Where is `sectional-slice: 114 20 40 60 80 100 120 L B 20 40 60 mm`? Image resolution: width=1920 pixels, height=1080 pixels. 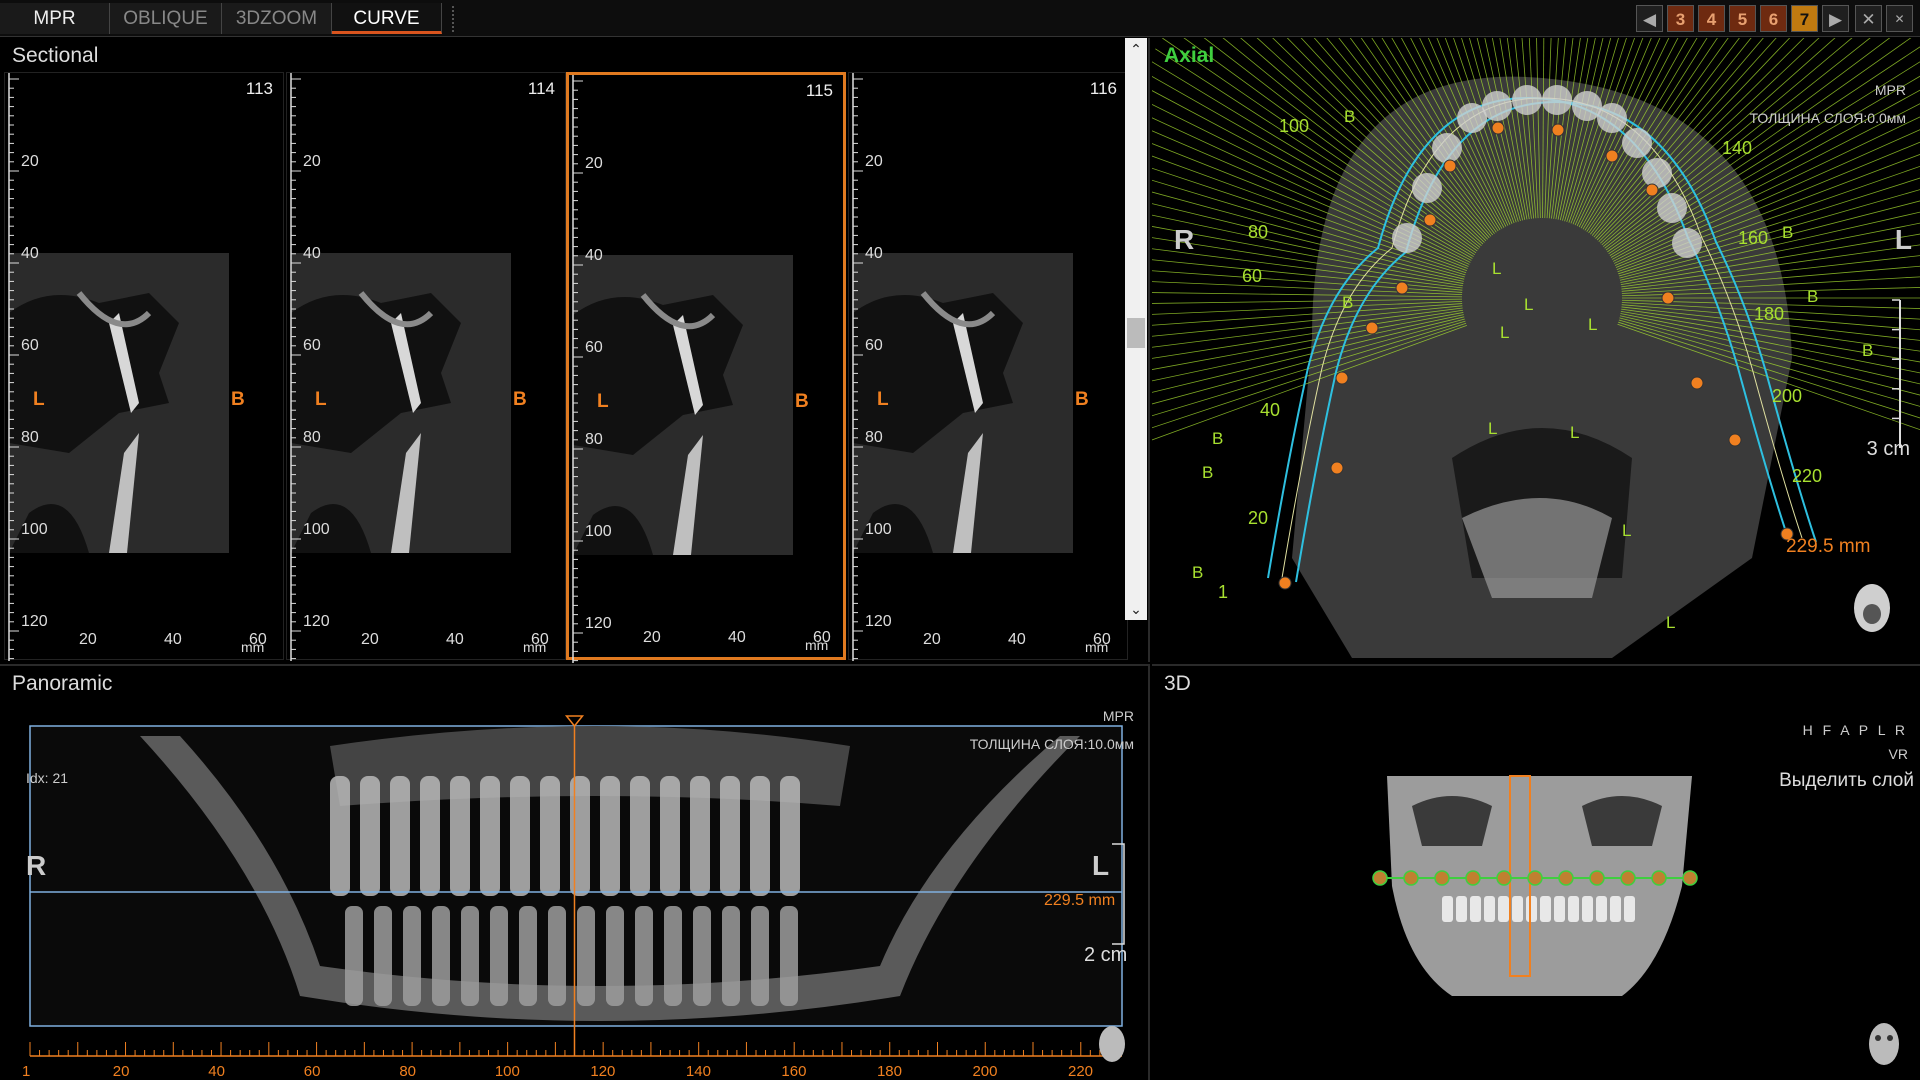
sectional-slice: 114 20 40 60 80 100 120 L B 20 40 60 mm is located at coordinates (426, 366).